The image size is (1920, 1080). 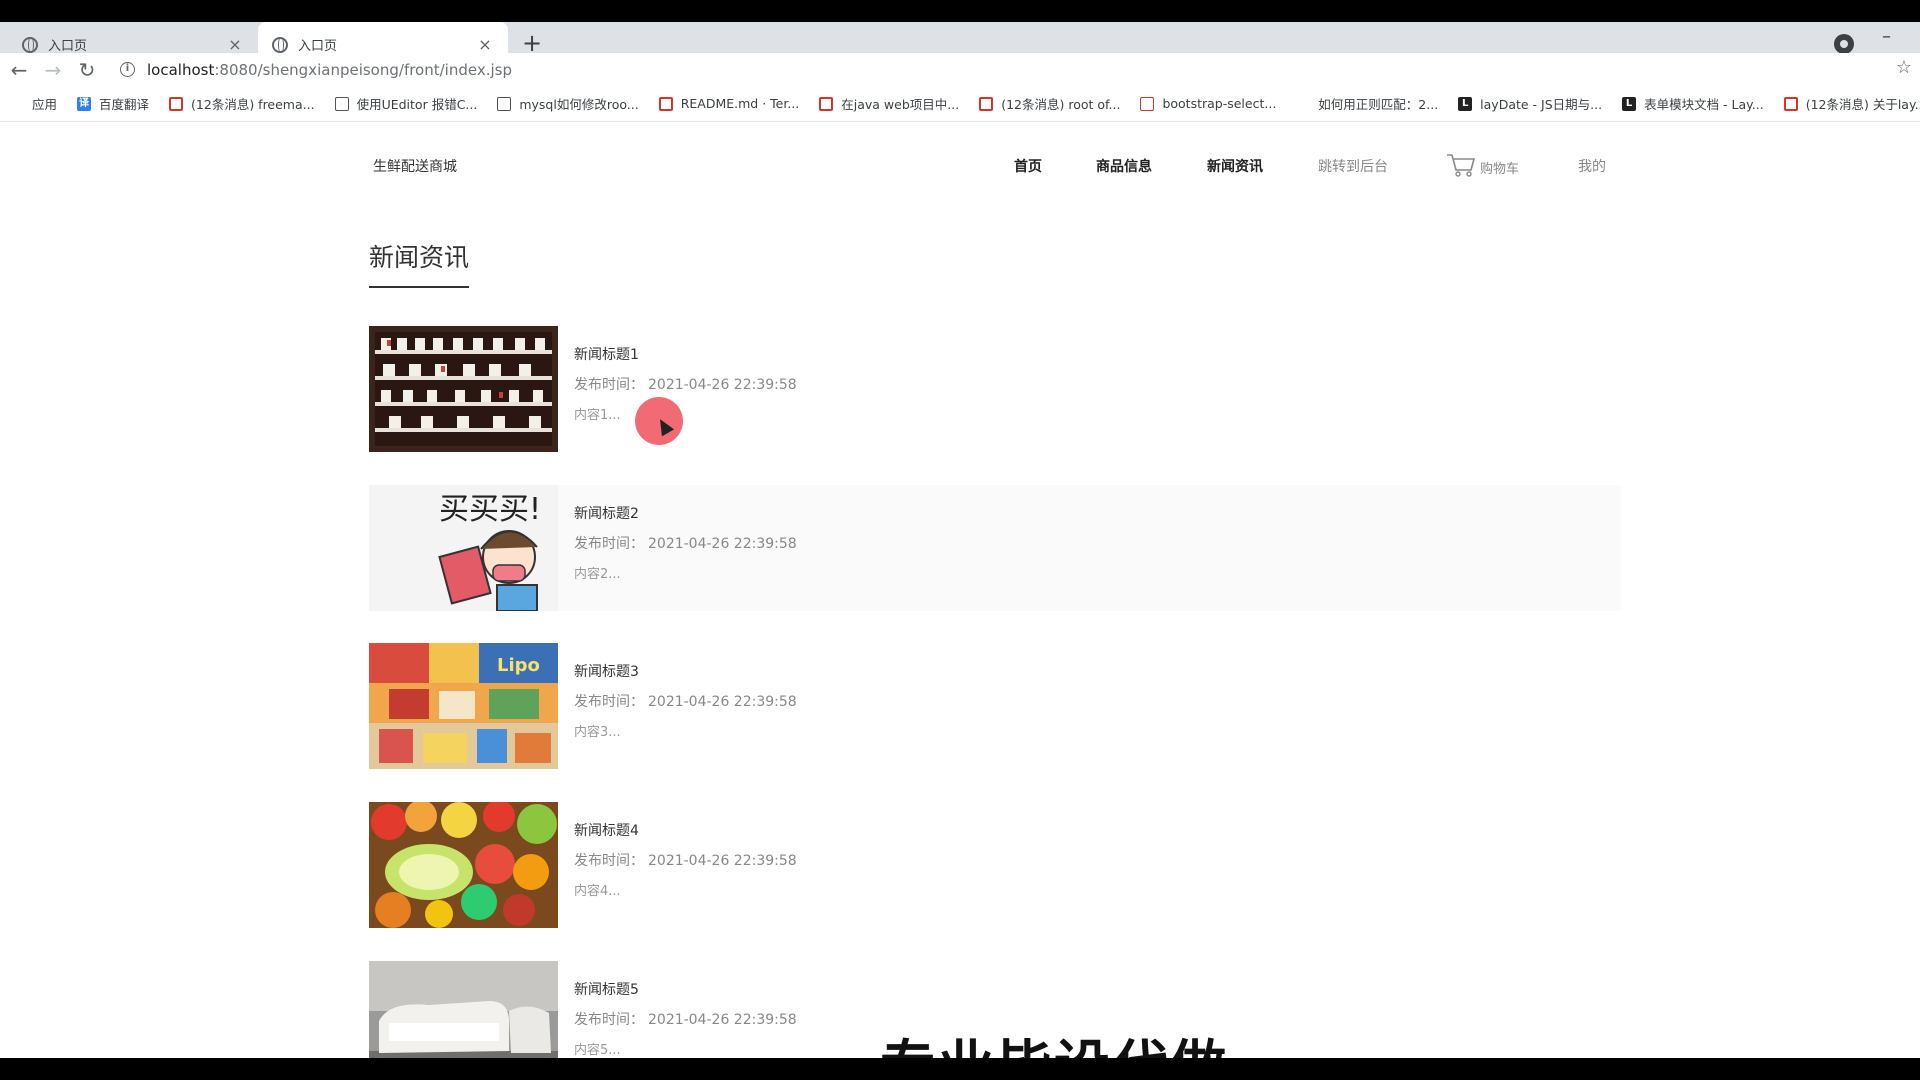 What do you see at coordinates (363, 69) in the screenshot?
I see `url-path: :8080/shengxianpeisong/front/index.jsp` at bounding box center [363, 69].